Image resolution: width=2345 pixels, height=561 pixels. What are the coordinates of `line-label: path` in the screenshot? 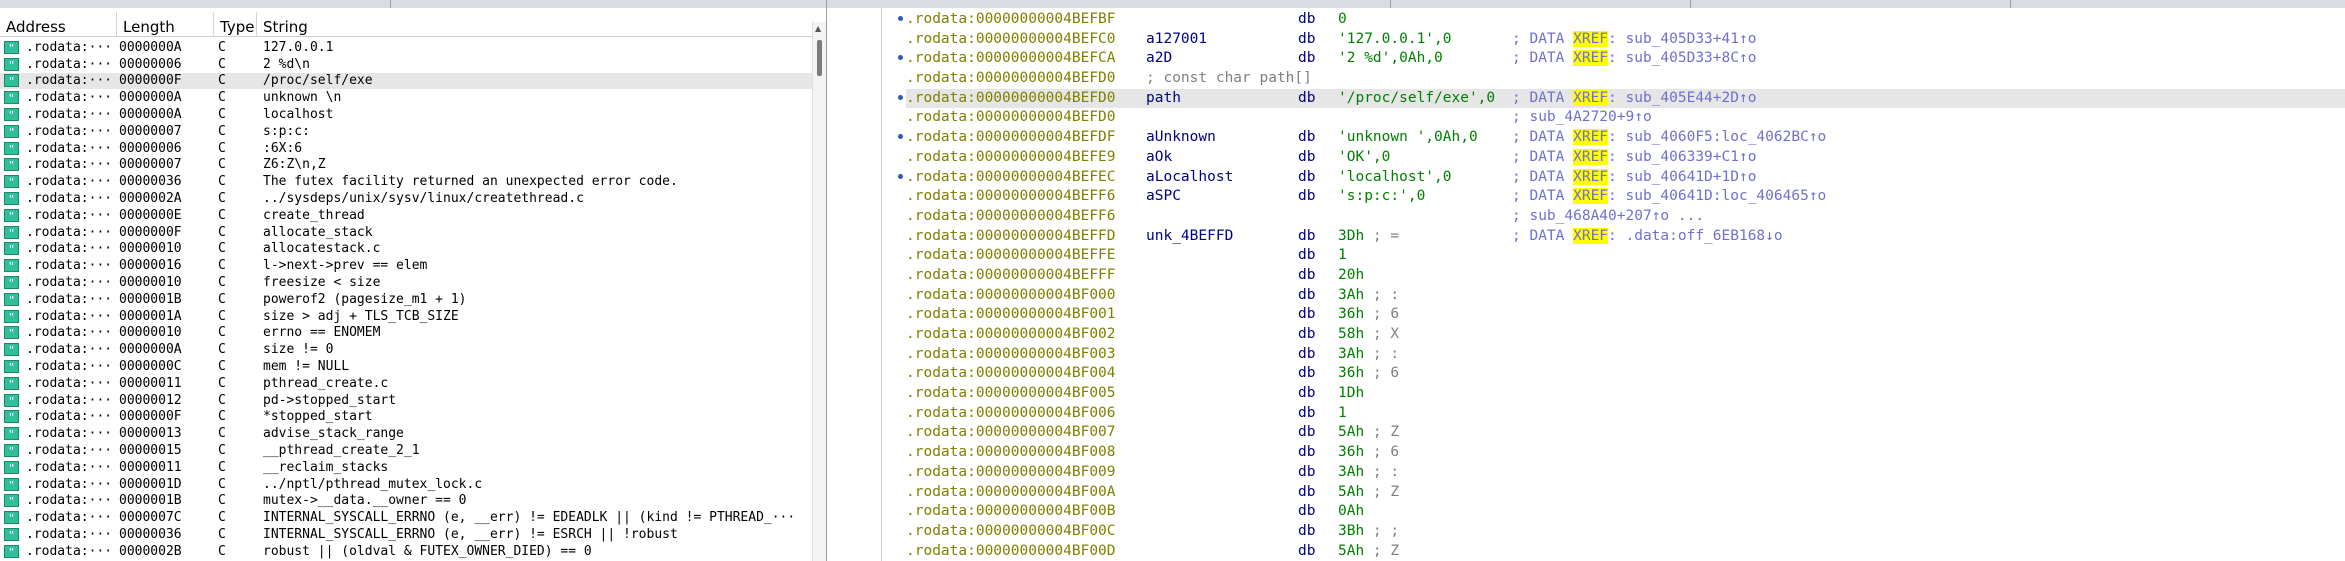 It's located at (1163, 97).